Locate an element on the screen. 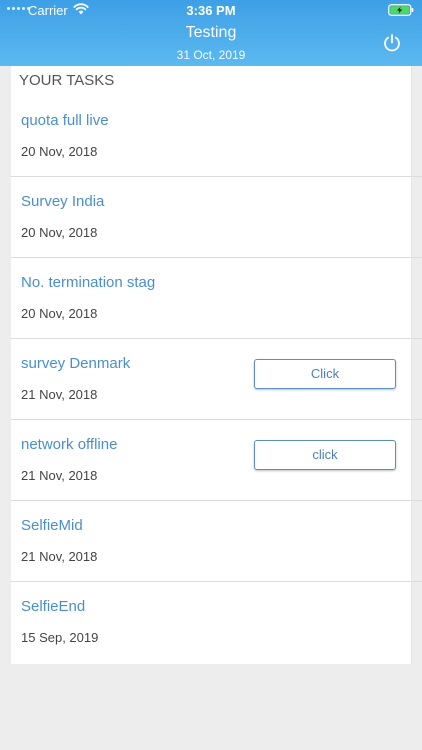 The width and height of the screenshot is (422, 750). card-edge-divider is located at coordinates (411, 365).